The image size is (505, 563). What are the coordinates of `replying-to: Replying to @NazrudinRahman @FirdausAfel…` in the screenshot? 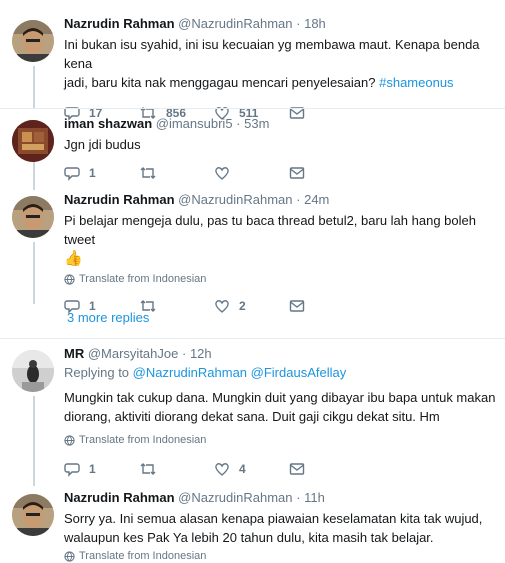 It's located at (205, 372).